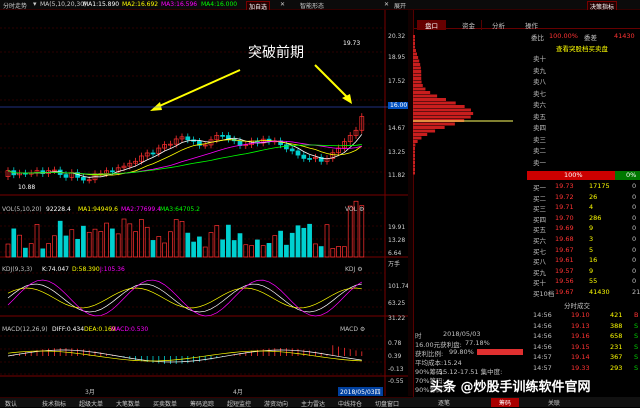  I want to click on close-small-icon: ✕, so click(282, 4).